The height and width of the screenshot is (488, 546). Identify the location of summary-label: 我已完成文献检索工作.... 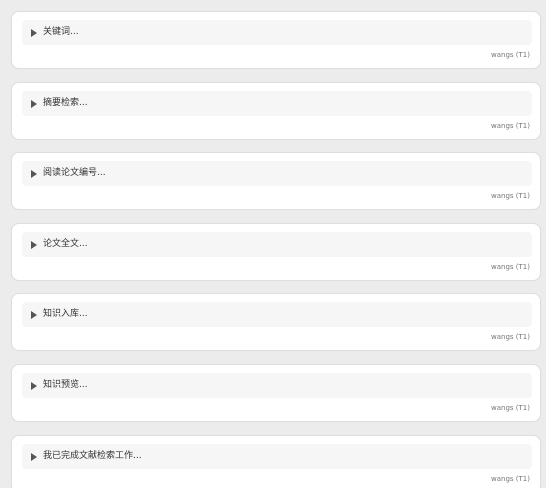
(92, 456).